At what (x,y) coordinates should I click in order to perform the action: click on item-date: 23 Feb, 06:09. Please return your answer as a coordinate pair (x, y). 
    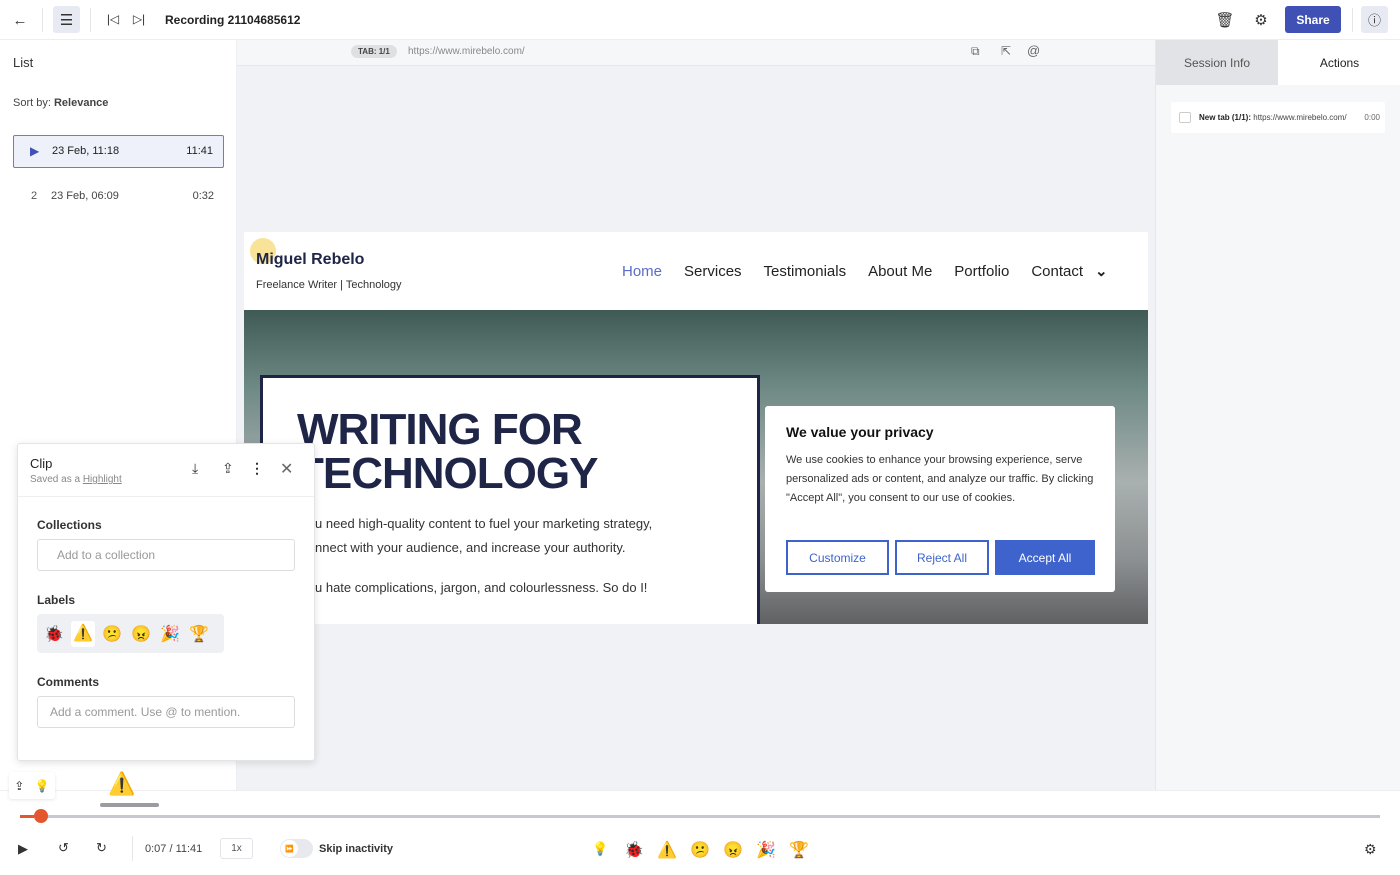
    Looking at the image, I should click on (85, 196).